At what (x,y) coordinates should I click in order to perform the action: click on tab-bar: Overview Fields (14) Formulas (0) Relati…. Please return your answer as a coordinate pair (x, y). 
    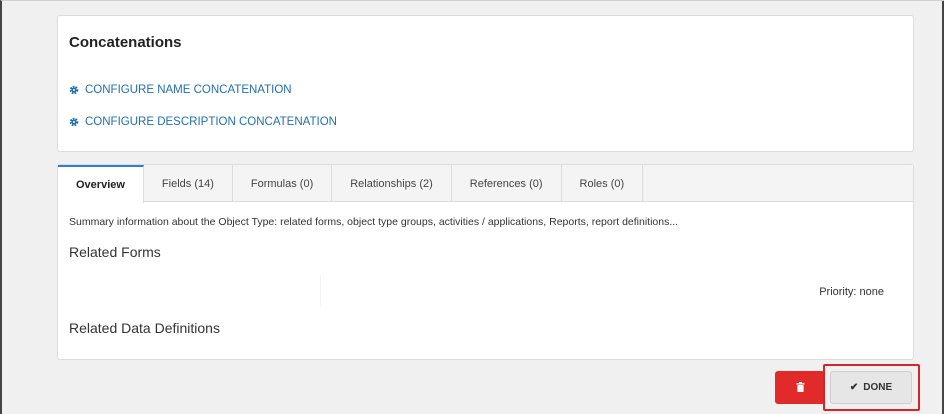
    Looking at the image, I should click on (485, 184).